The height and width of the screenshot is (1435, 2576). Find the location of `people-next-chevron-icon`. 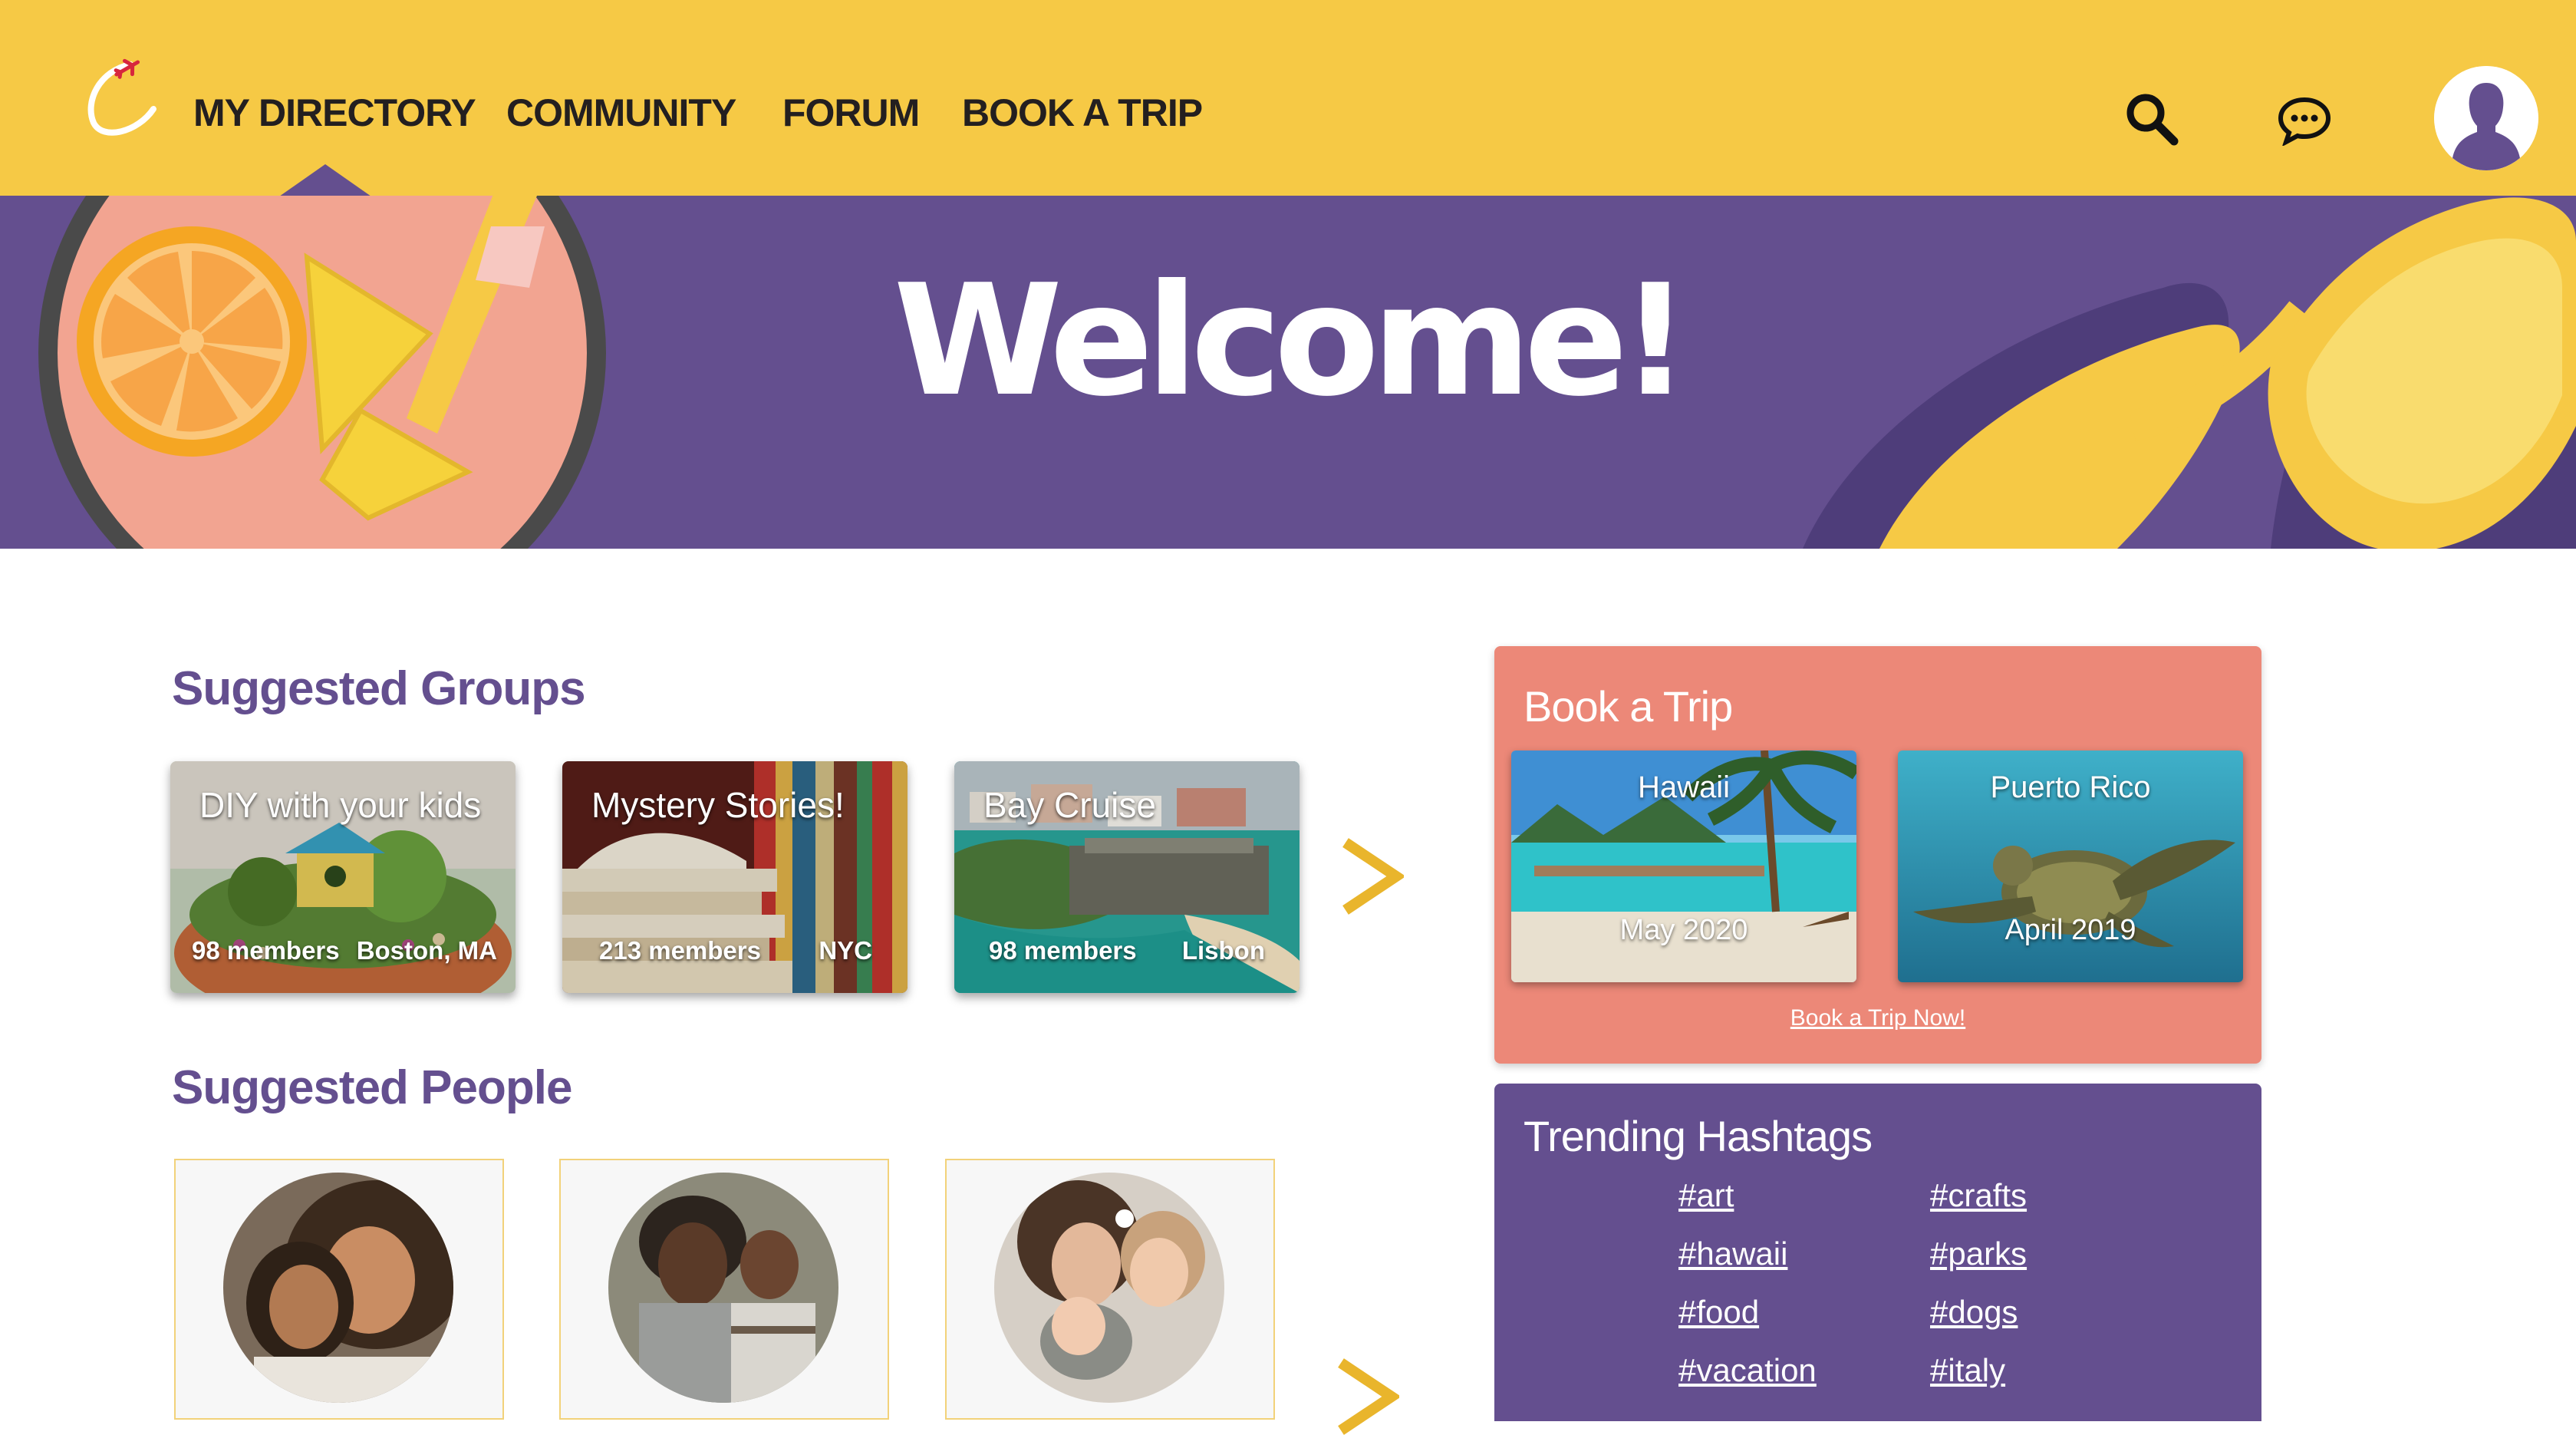

people-next-chevron-icon is located at coordinates (1367, 1396).